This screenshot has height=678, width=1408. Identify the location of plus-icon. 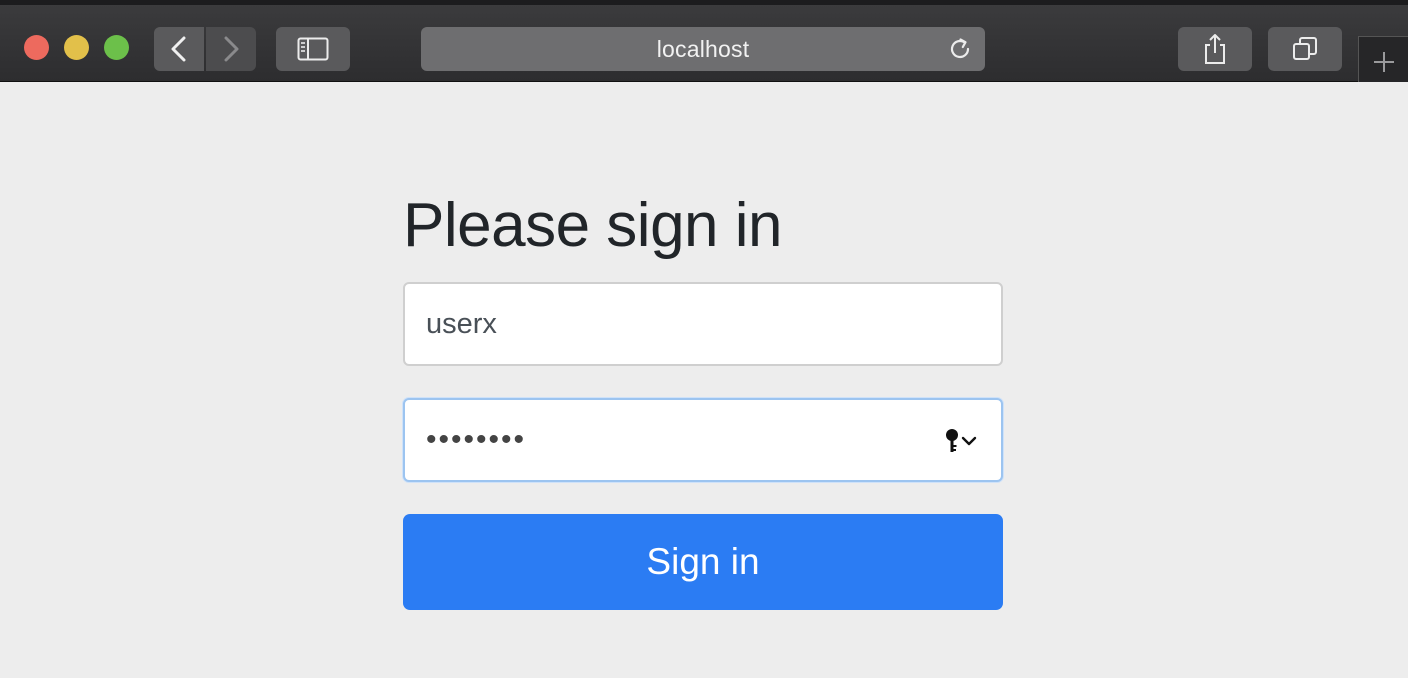
(1383, 62).